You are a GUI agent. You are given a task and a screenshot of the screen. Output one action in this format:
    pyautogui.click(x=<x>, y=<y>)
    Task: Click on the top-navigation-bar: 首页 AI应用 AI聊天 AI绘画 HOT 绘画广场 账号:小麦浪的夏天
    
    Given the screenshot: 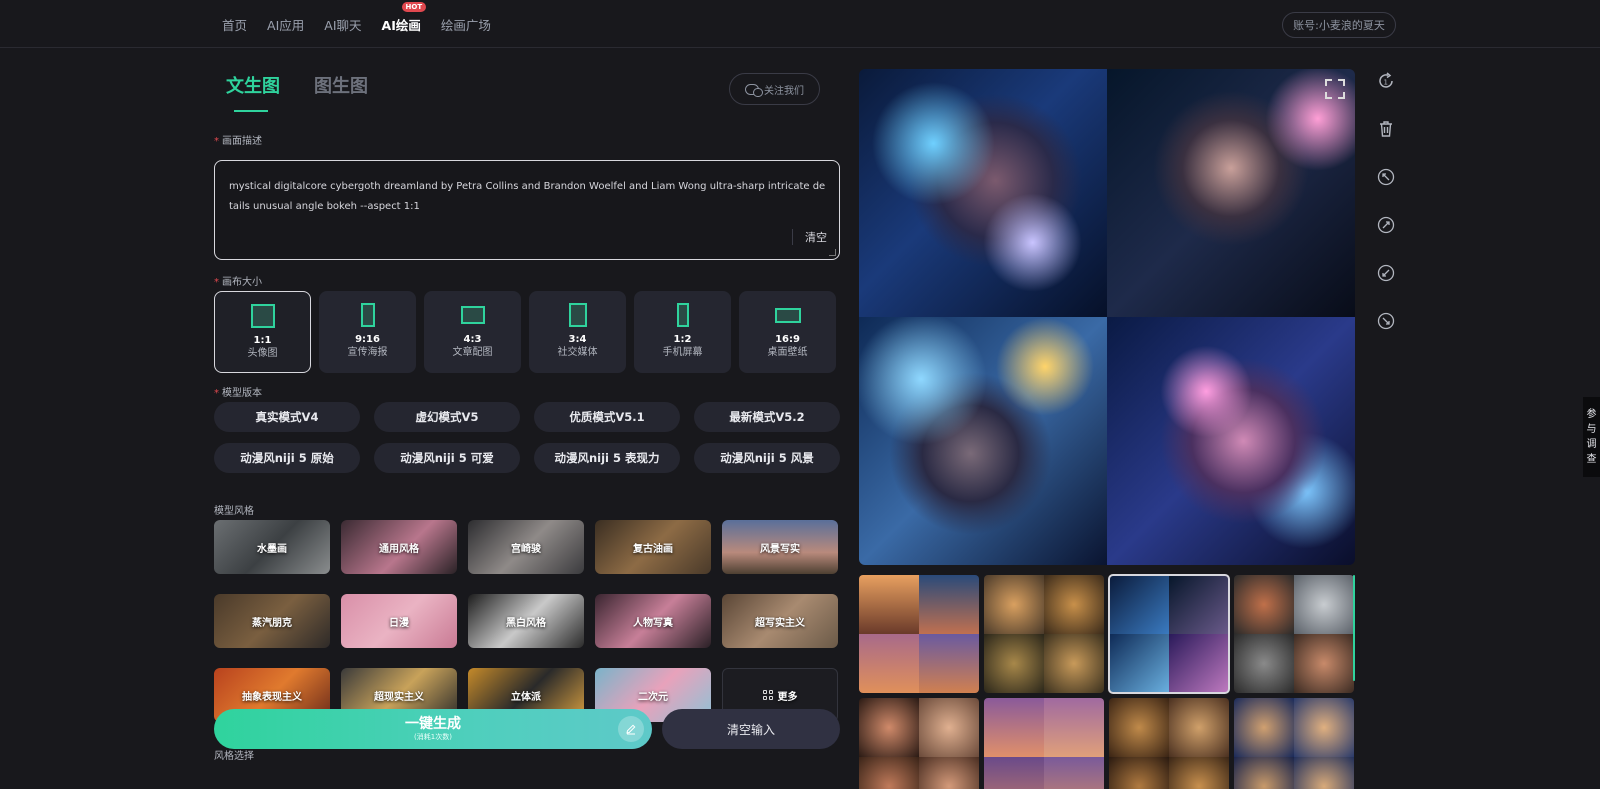 What is the action you would take?
    pyautogui.click(x=800, y=24)
    